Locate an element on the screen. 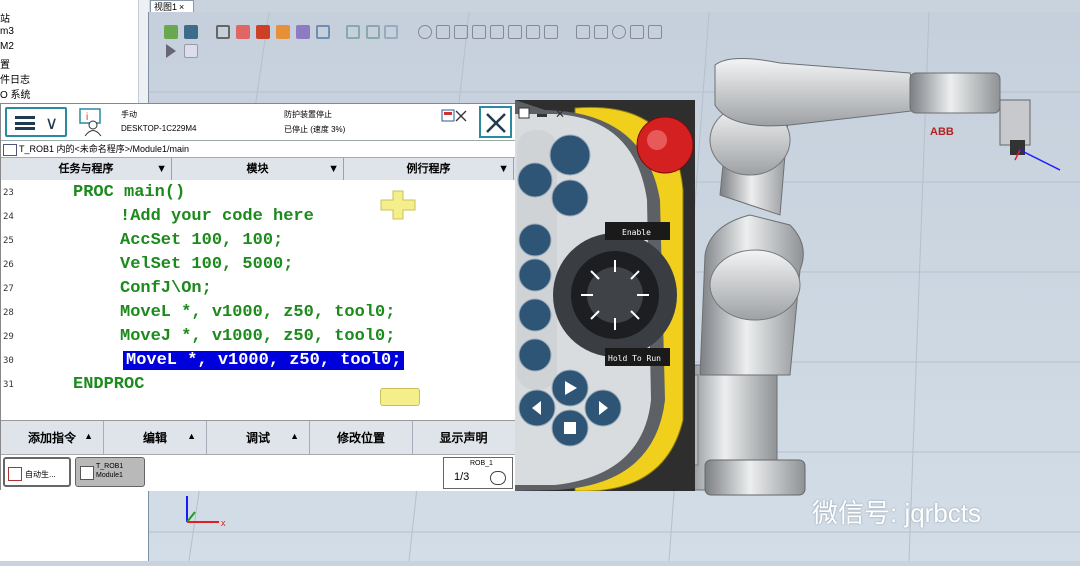 The width and height of the screenshot is (1080, 566). add-instruction-button: 添加指令 ▲ is located at coordinates (52, 438).